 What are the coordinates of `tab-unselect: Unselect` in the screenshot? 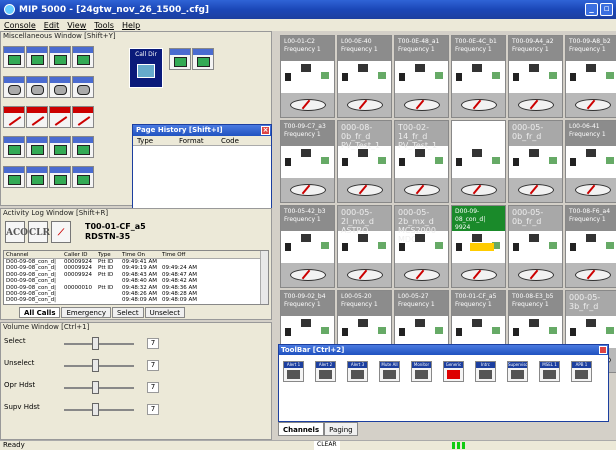 It's located at (164, 312).